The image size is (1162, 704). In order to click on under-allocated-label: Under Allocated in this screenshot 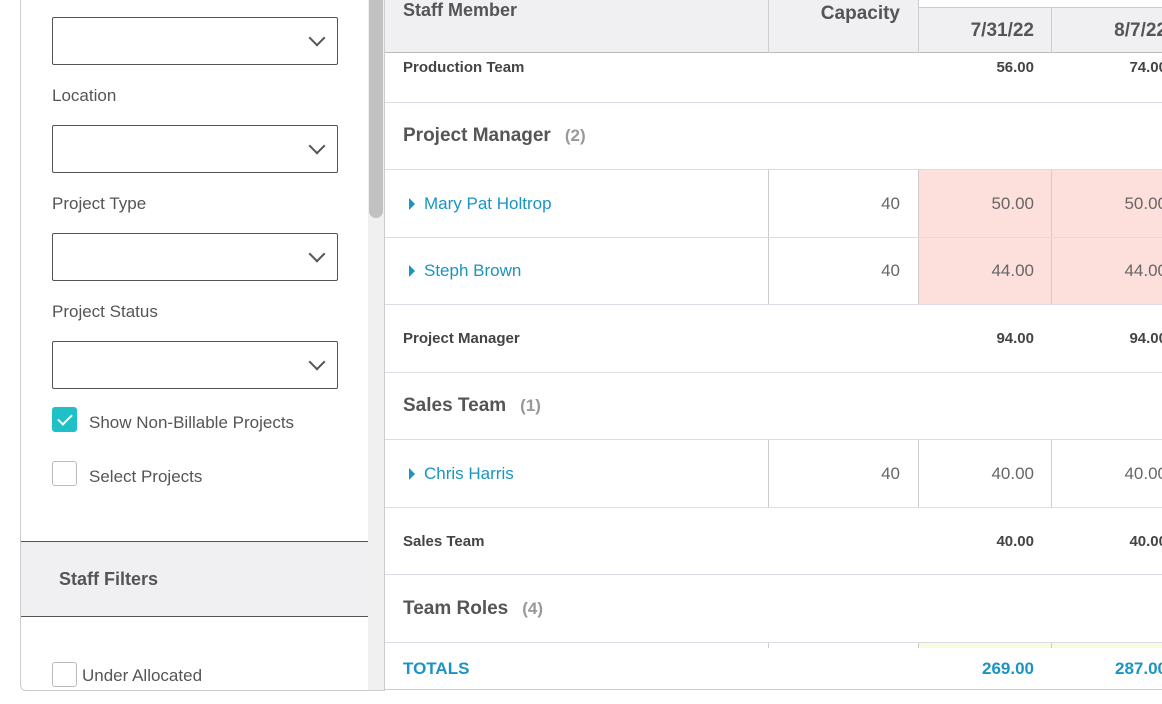, I will do `click(142, 675)`.